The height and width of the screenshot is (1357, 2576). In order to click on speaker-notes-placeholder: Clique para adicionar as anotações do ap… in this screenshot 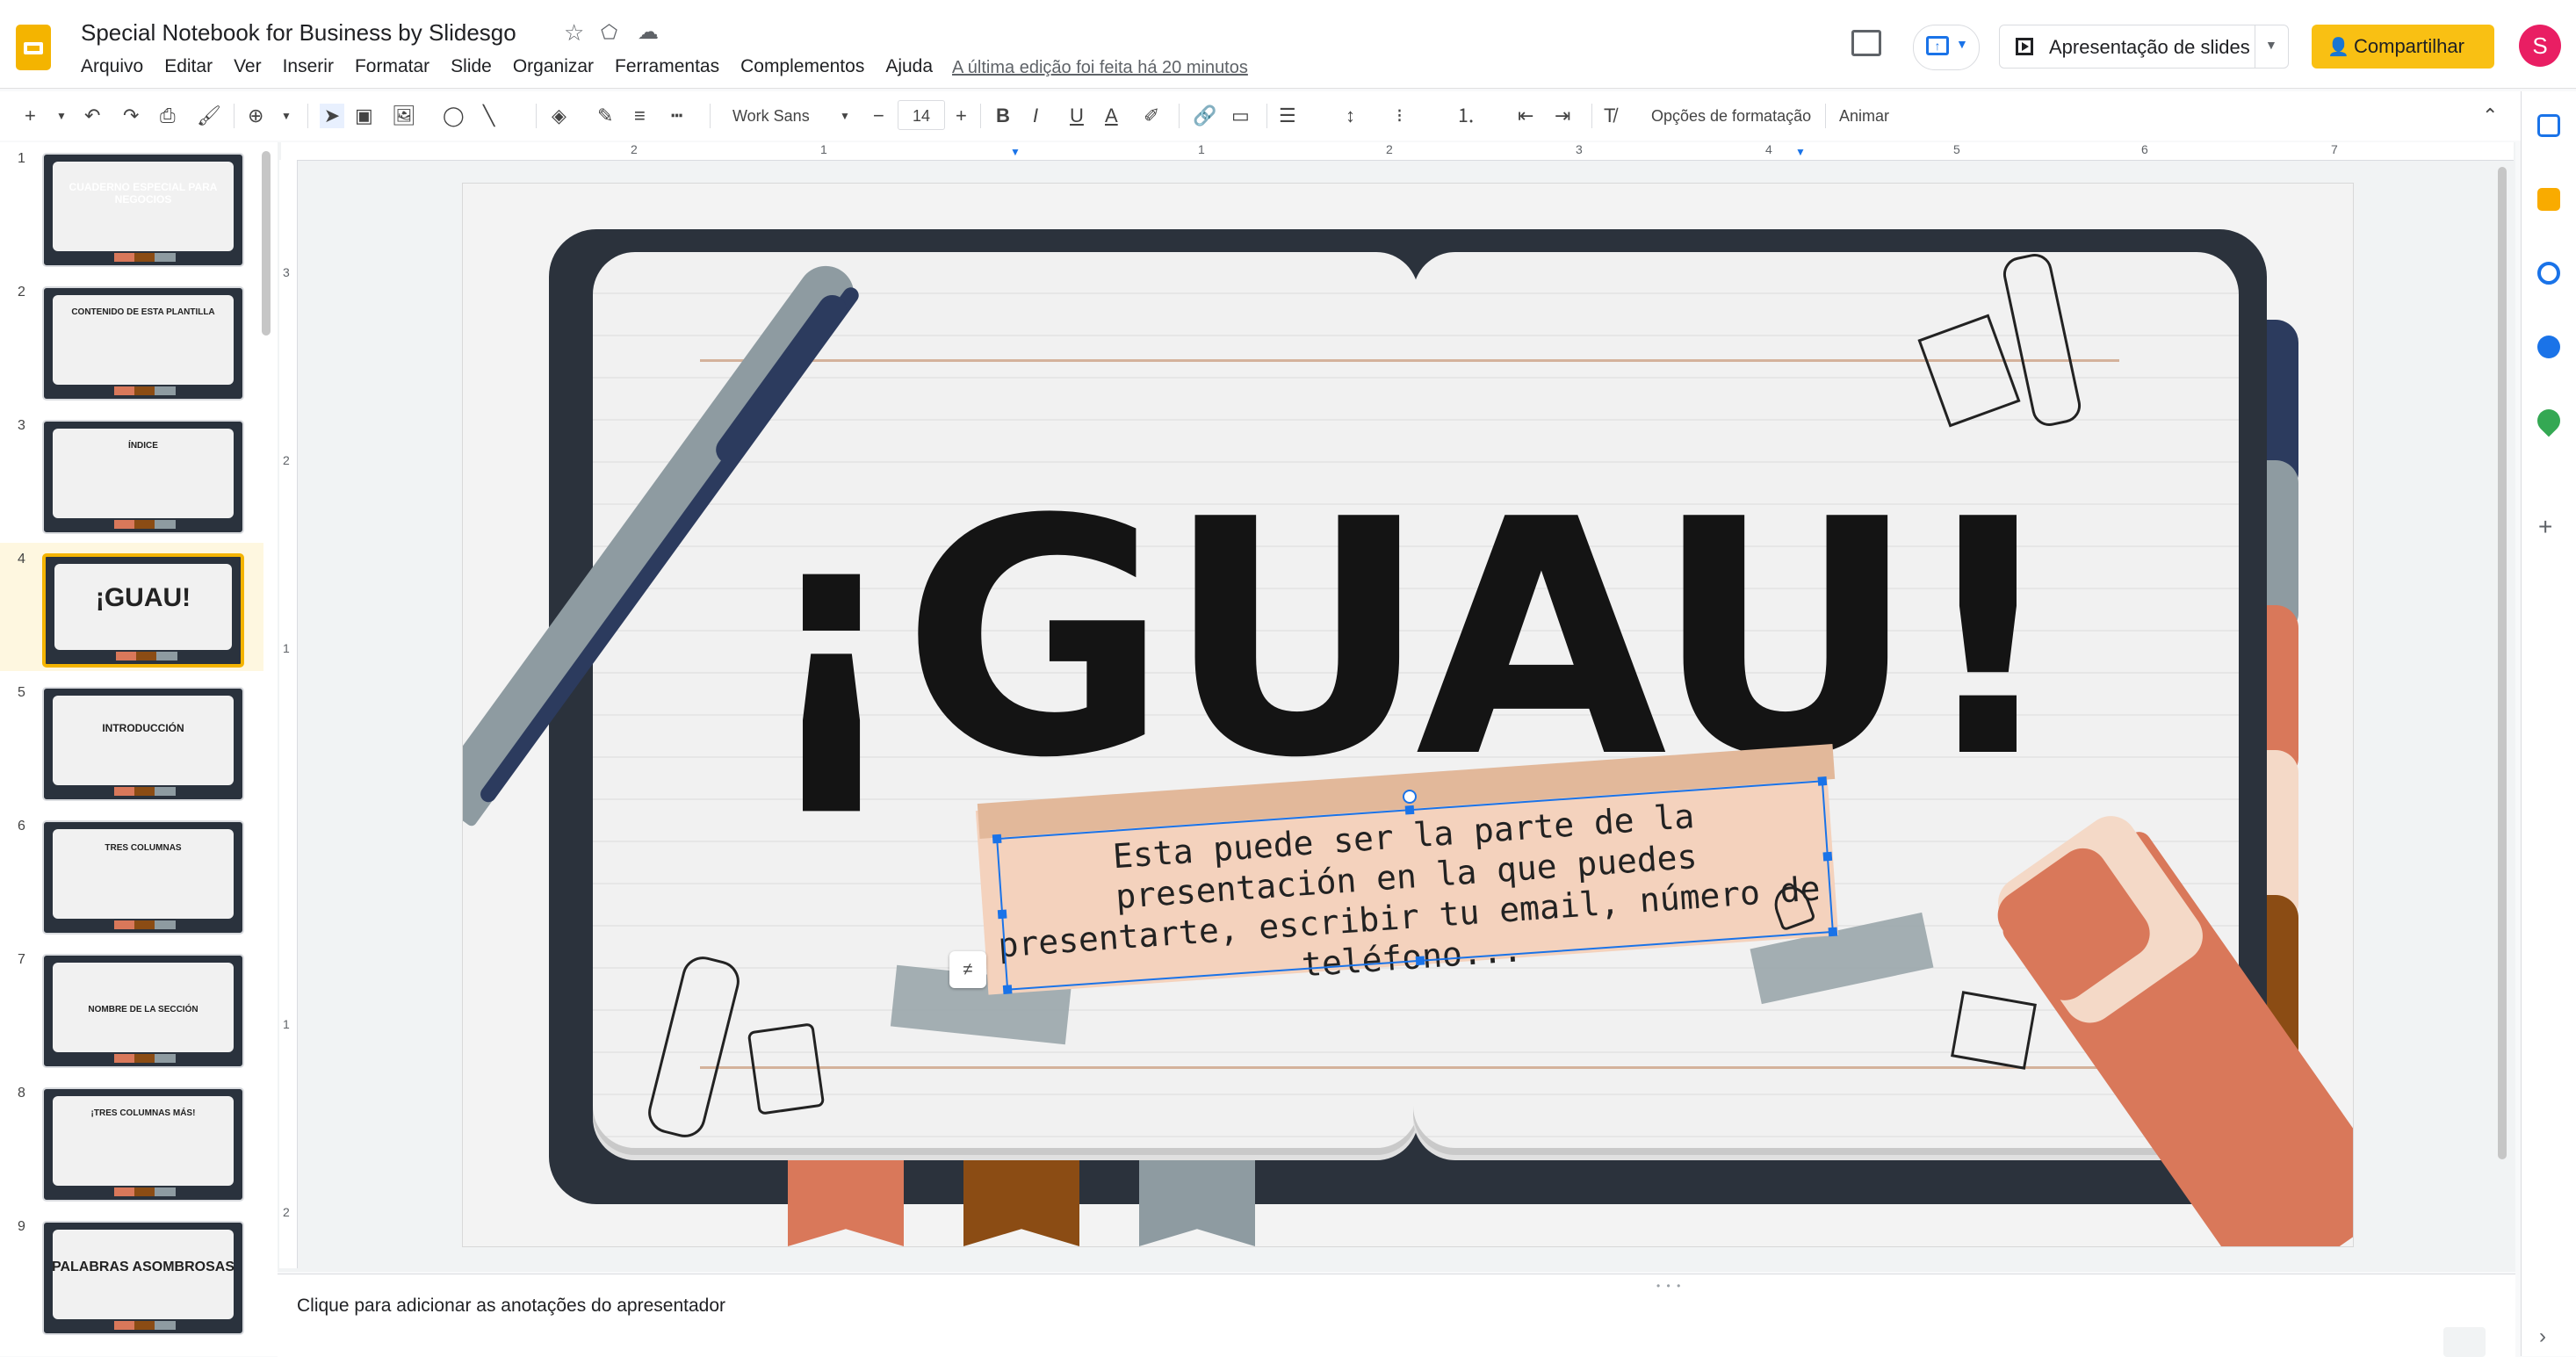, I will do `click(511, 1306)`.